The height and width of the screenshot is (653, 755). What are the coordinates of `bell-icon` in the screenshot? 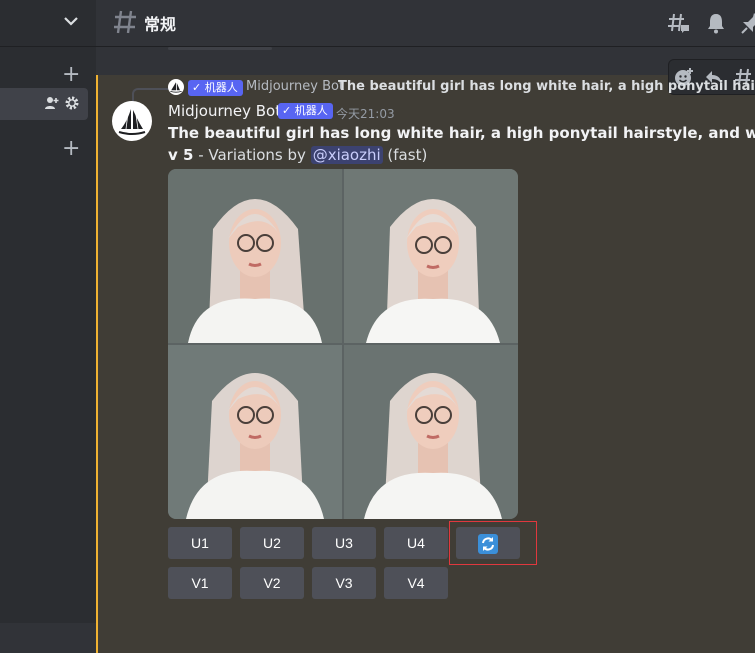 It's located at (716, 23).